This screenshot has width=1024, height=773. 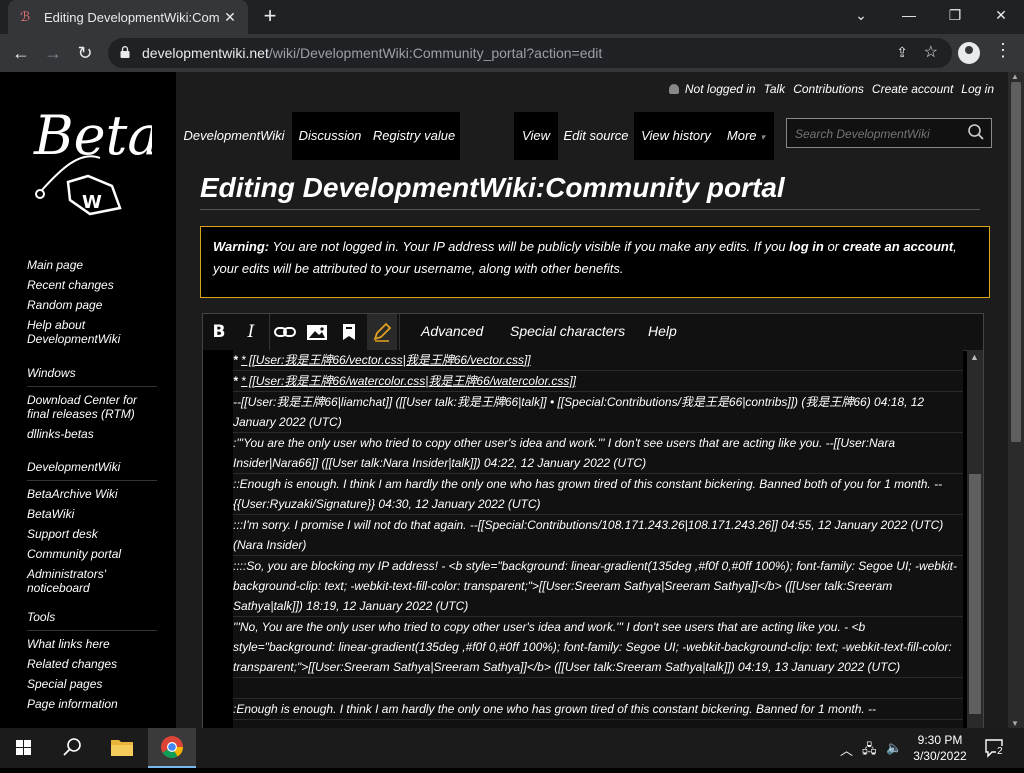 What do you see at coordinates (492, 187) in the screenshot?
I see `page-title: Editing DevelopmentWiki:Community portal` at bounding box center [492, 187].